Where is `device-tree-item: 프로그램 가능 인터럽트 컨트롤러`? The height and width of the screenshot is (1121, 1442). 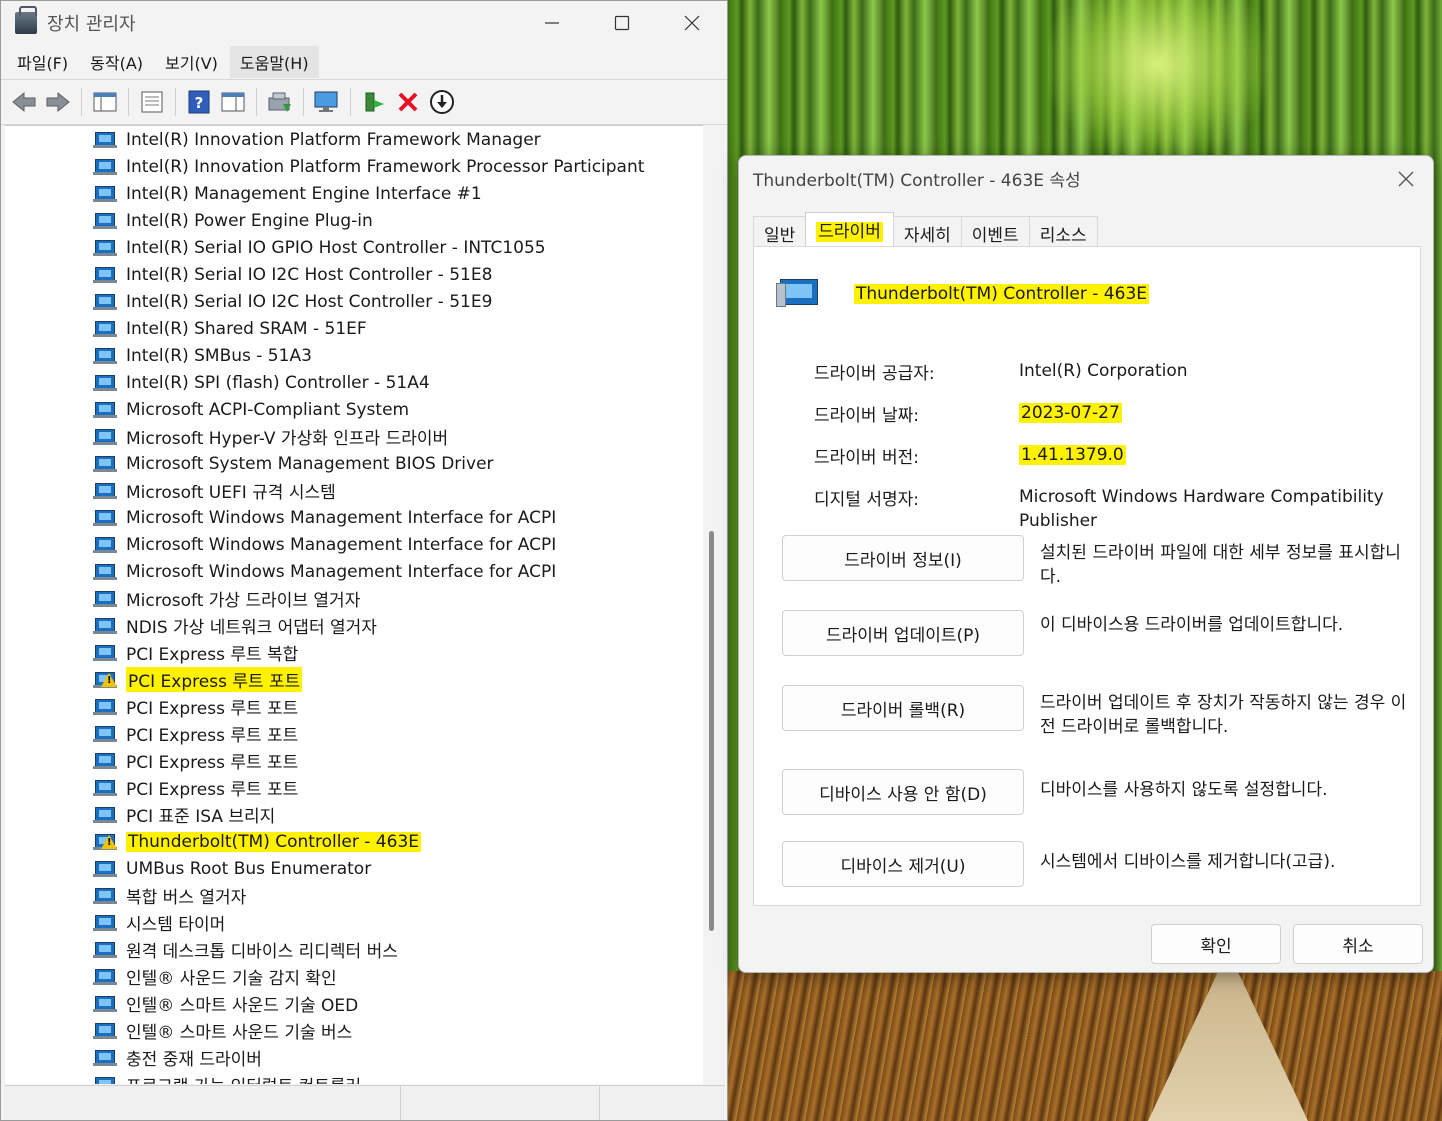
device-tree-item: 프로그램 가능 인터럽트 컨트롤러 is located at coordinates (354, 1077).